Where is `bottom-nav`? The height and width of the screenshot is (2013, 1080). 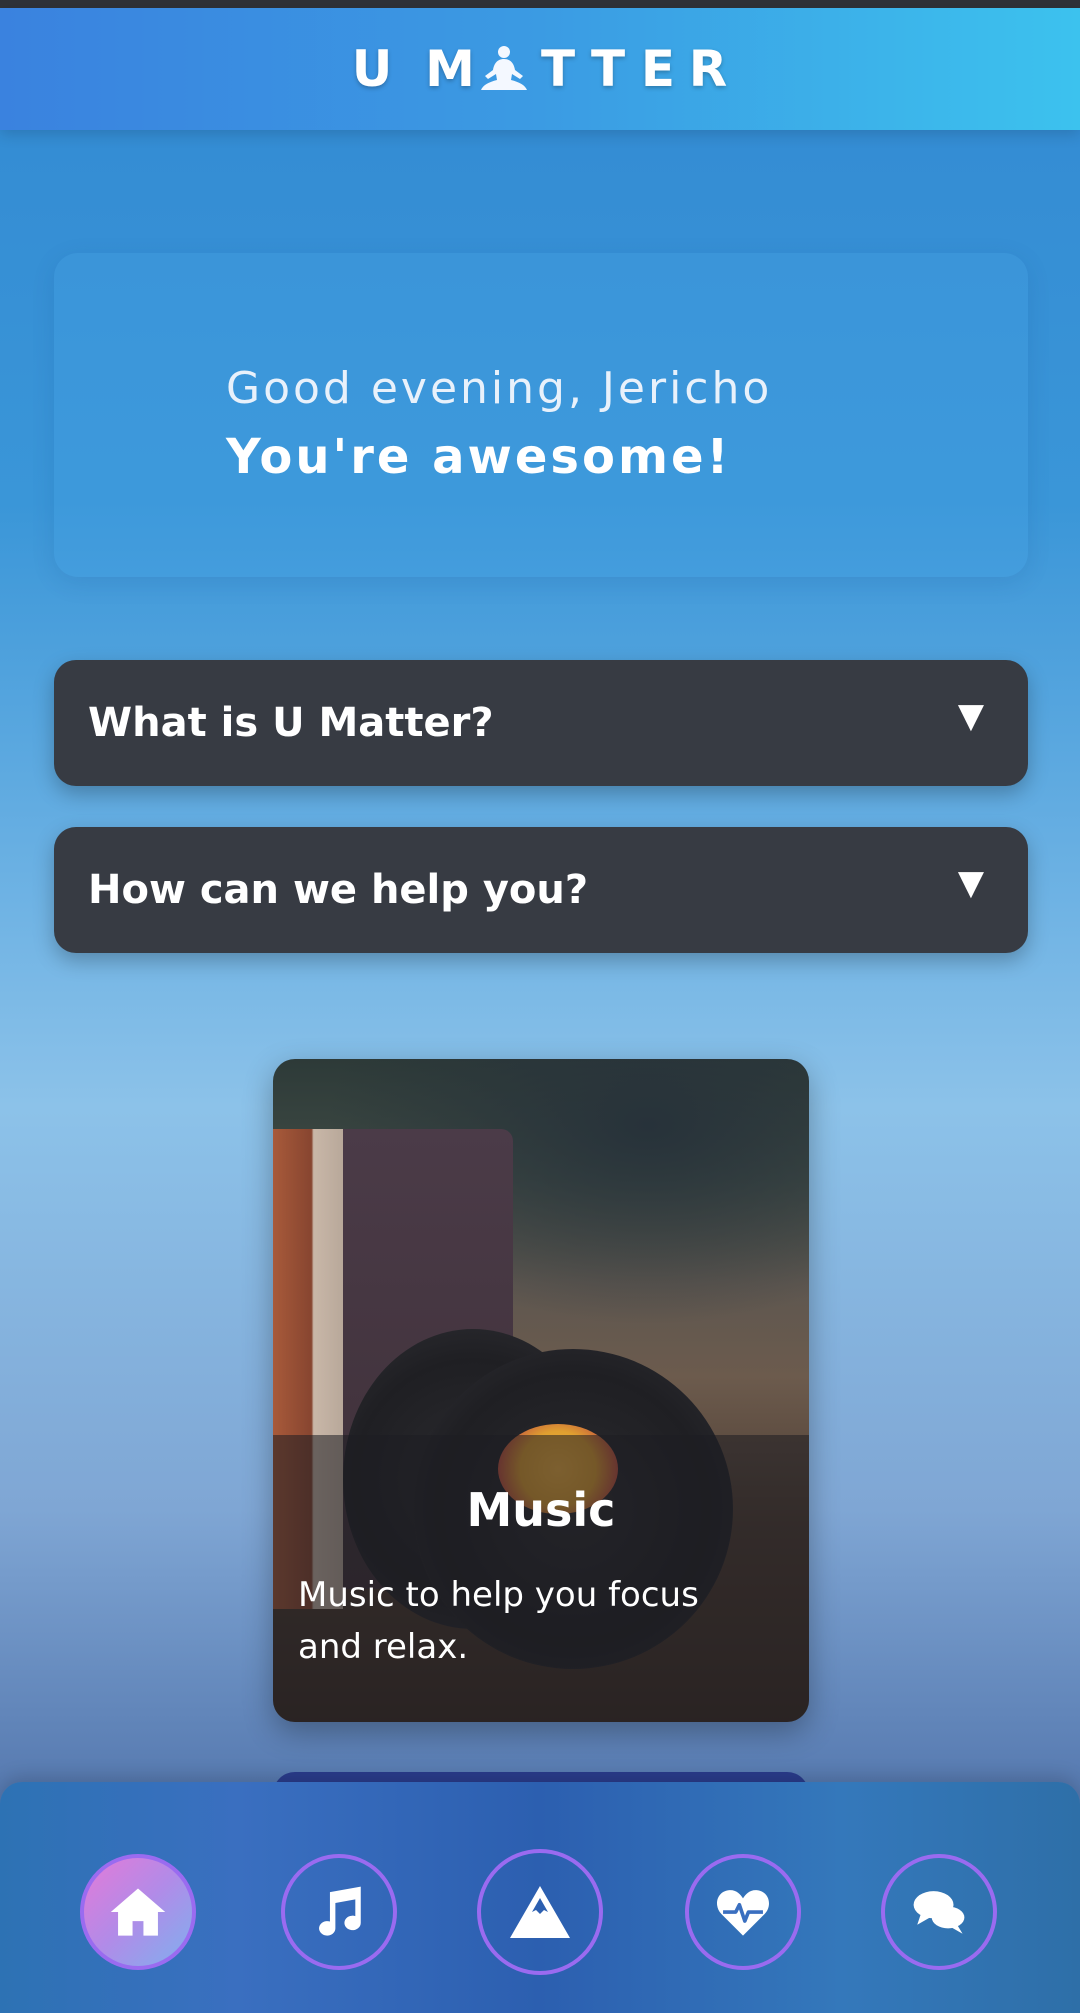
bottom-nav is located at coordinates (540, 1897).